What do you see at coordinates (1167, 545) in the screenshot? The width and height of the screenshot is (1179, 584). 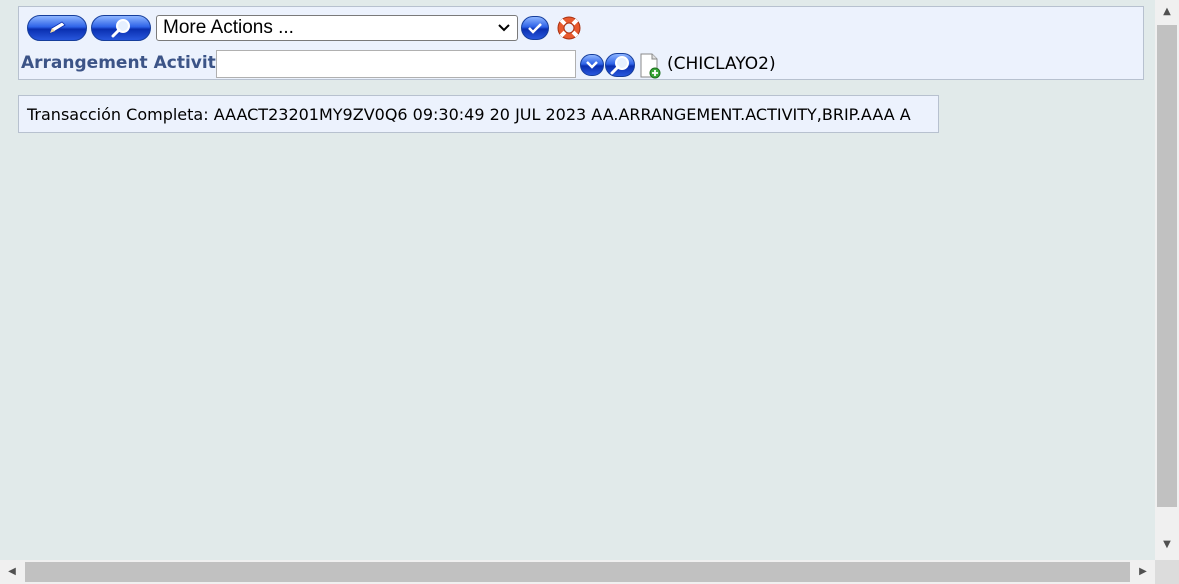 I see `scroll-down-arrow-icon: ▼` at bounding box center [1167, 545].